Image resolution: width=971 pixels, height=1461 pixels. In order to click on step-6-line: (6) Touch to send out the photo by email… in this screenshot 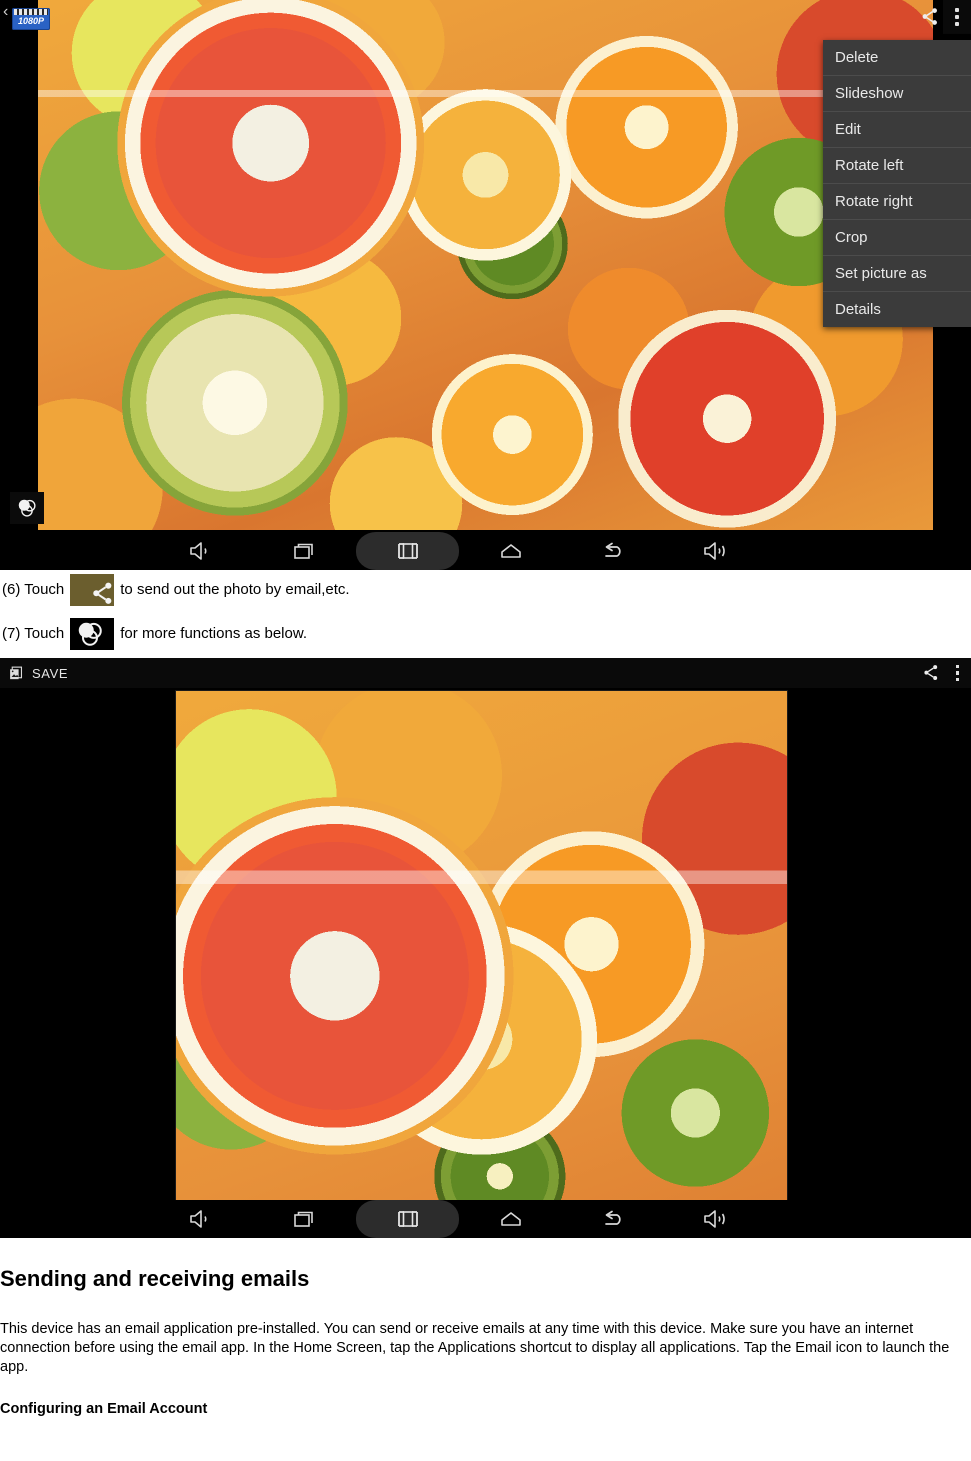, I will do `click(485, 590)`.